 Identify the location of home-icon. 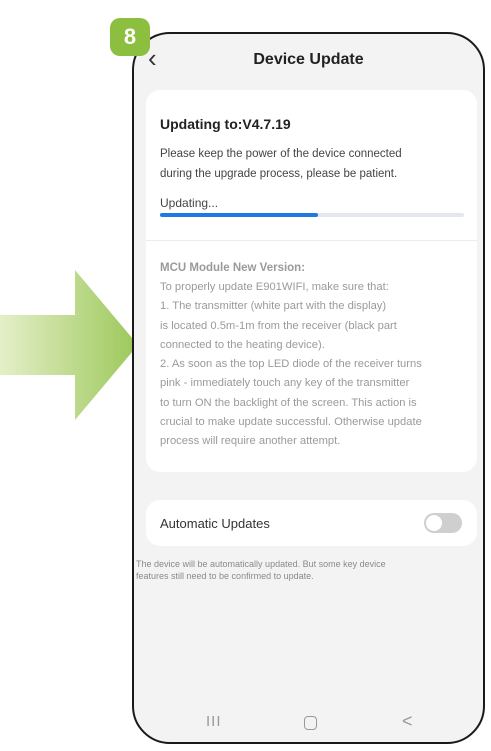
(310, 723).